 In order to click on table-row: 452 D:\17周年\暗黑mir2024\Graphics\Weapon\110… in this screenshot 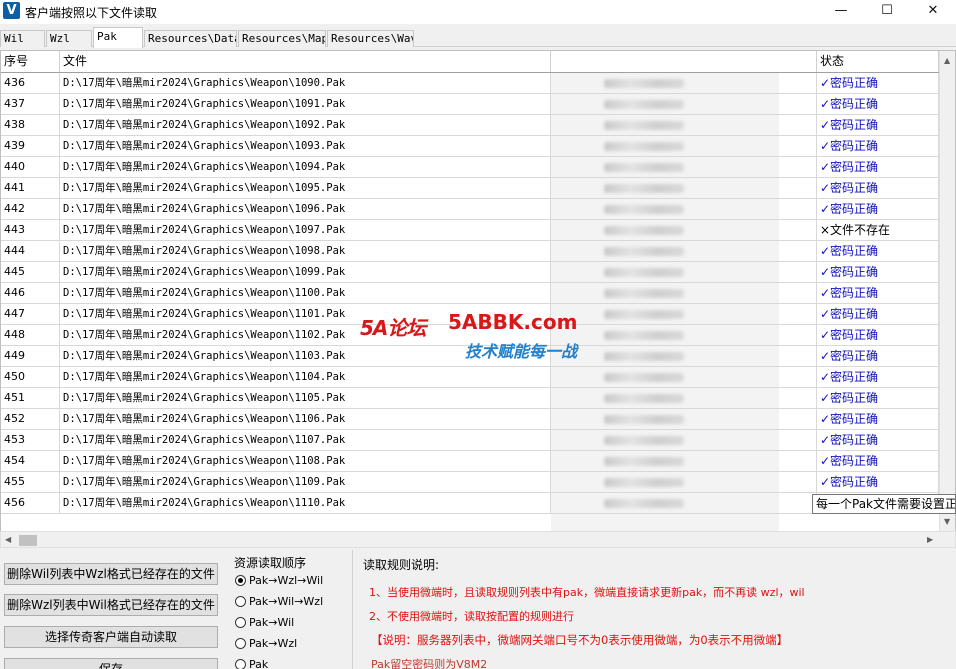, I will do `click(470, 419)`.